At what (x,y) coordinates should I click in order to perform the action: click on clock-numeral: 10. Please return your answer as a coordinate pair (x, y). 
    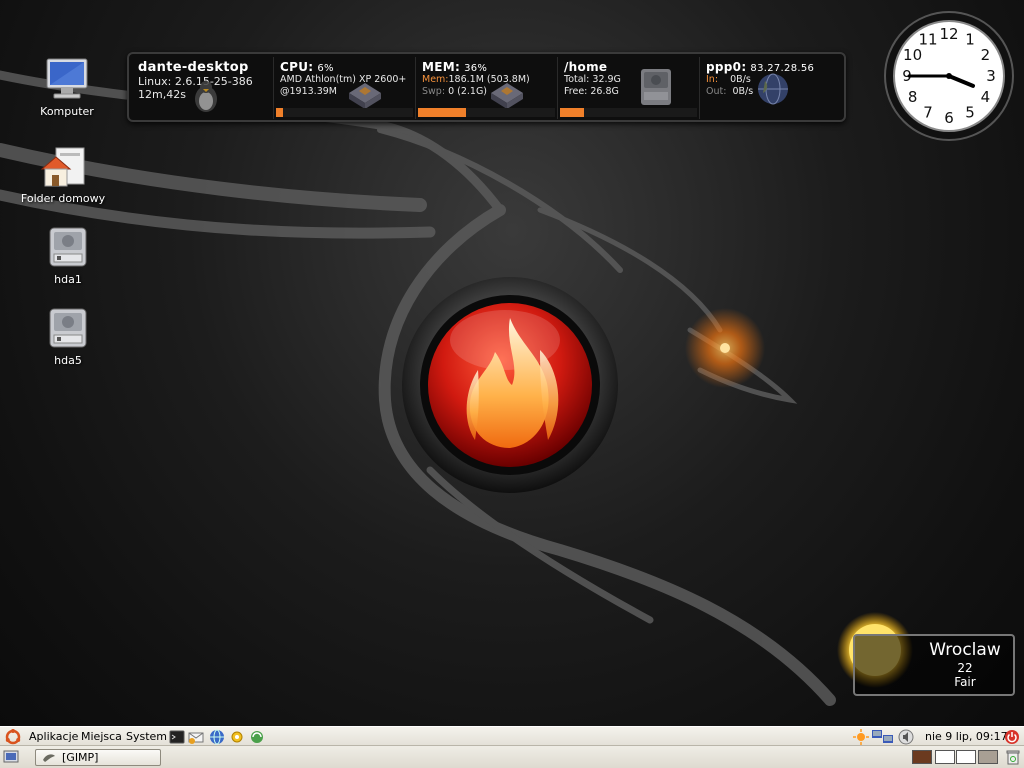
    Looking at the image, I should click on (912, 55).